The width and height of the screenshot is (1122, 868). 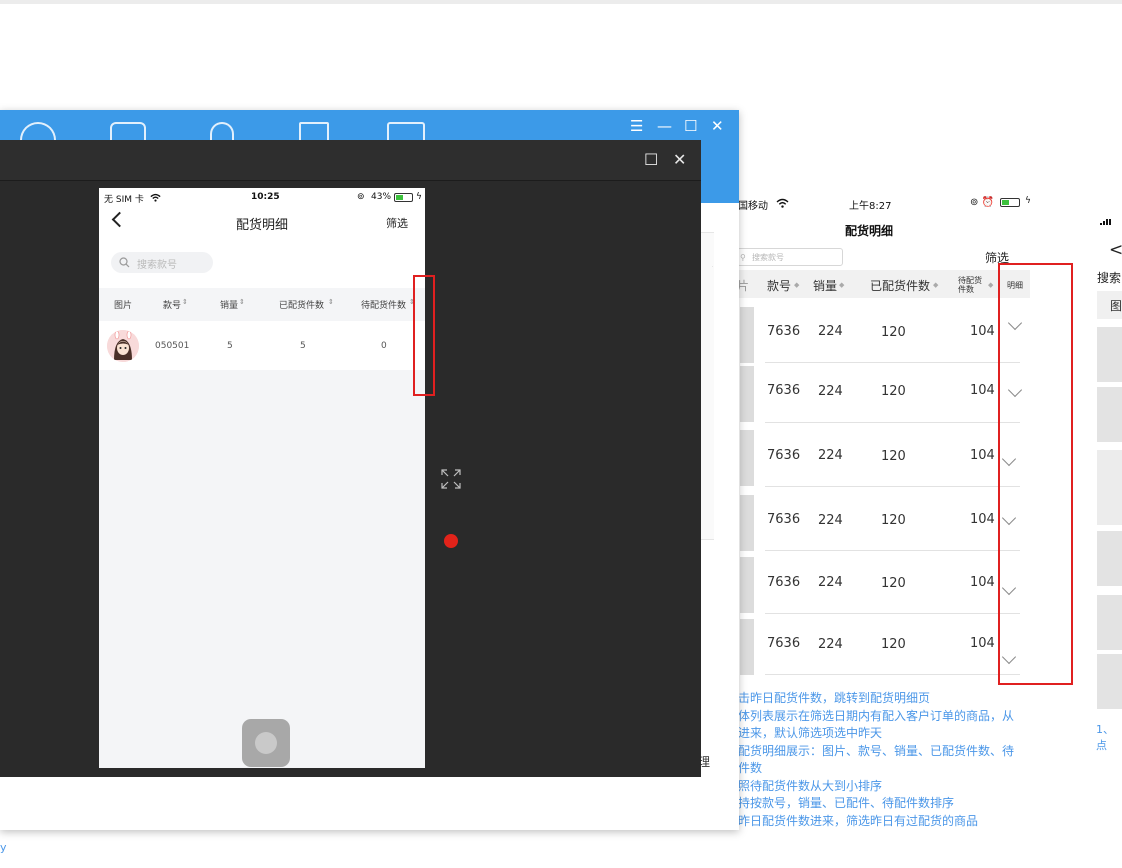 I want to click on far-right-header-image: 图, so click(x=1116, y=306).